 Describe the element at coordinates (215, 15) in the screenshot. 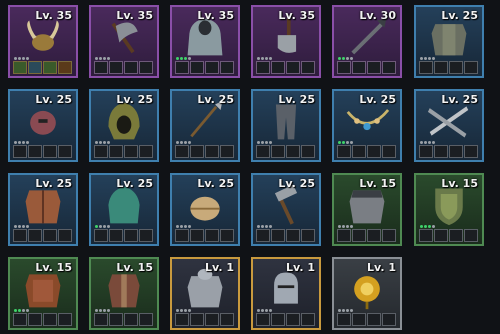

I see `item-level: Lv. 35` at that location.